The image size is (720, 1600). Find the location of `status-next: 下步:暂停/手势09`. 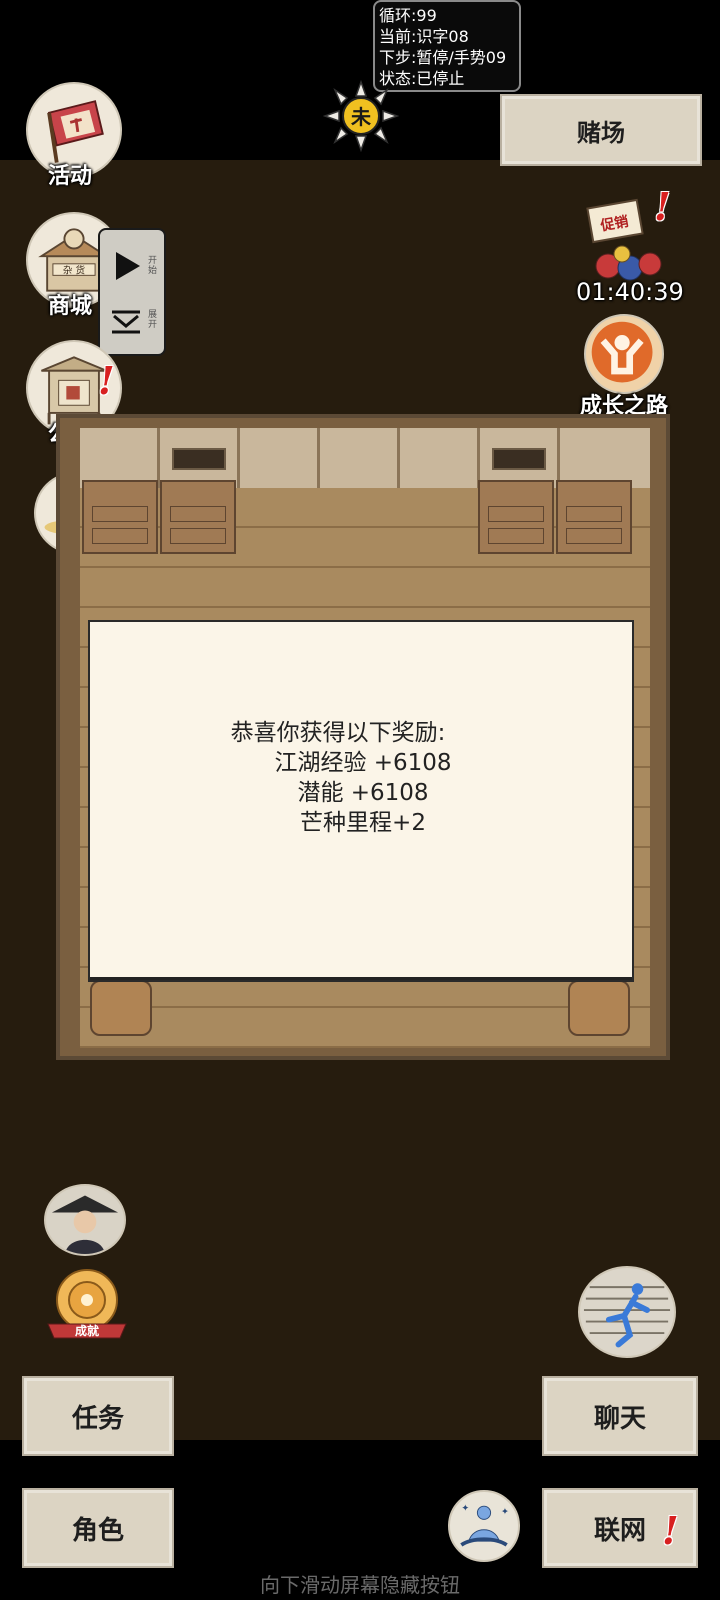

status-next: 下步:暂停/手势09 is located at coordinates (443, 57).